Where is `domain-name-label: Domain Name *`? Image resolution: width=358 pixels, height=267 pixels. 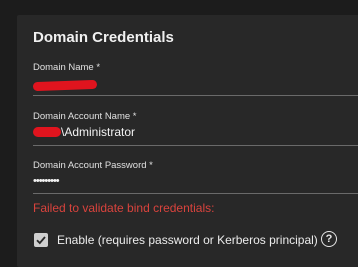
domain-name-label: Domain Name * is located at coordinates (67, 67).